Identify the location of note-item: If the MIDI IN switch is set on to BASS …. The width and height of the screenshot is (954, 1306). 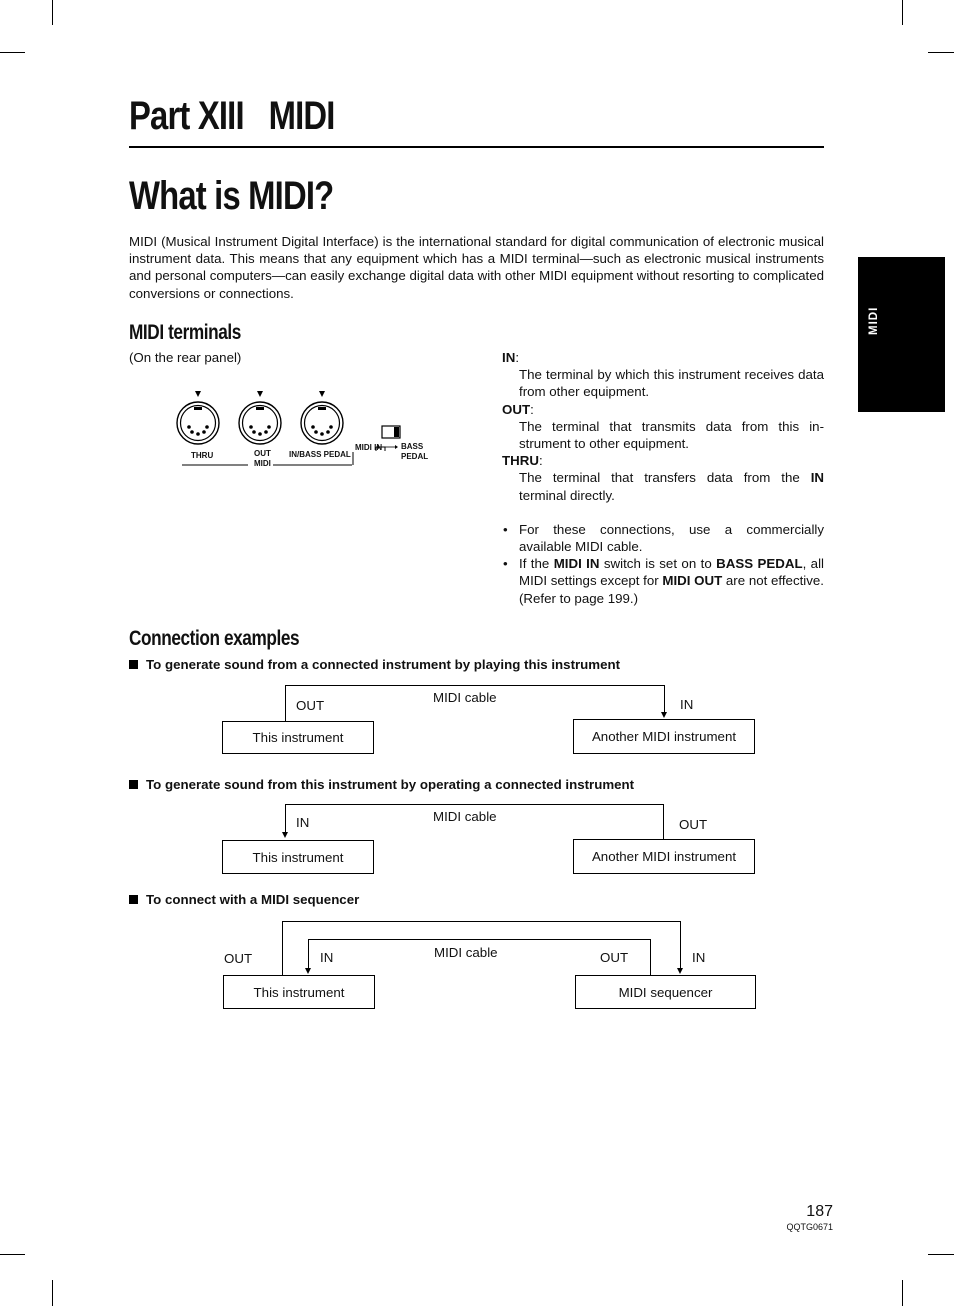
(663, 581).